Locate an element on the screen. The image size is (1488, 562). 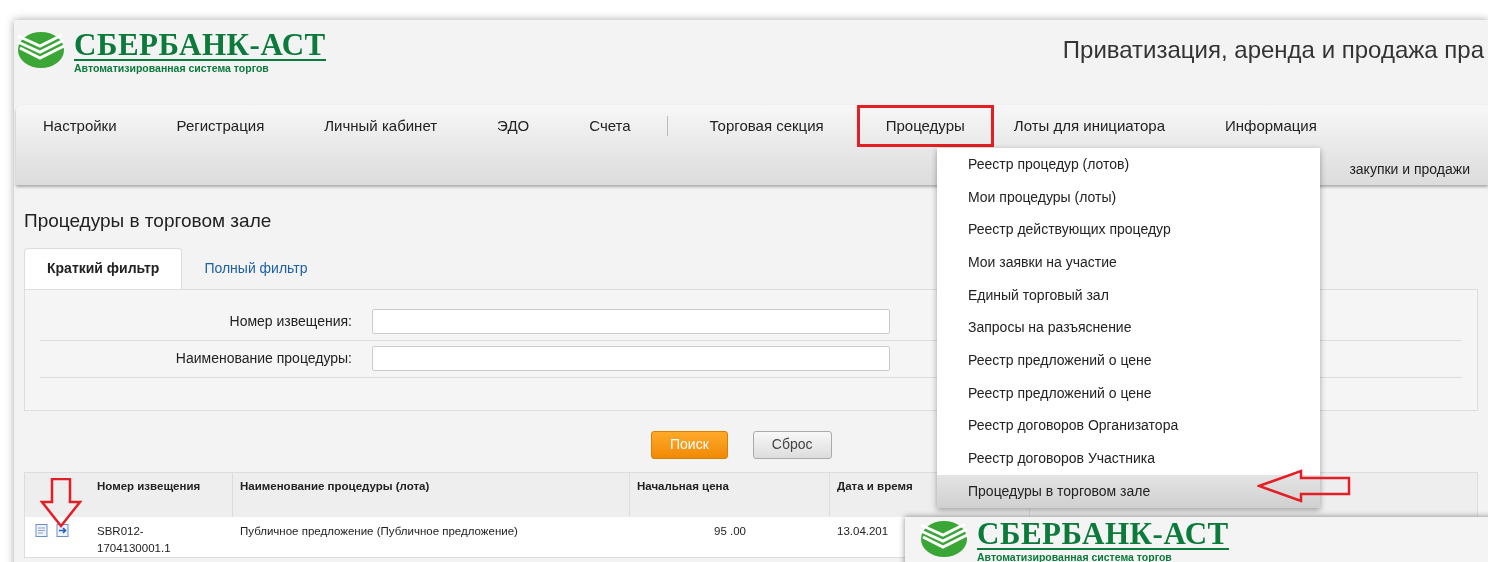
filter-tab: Краткий фильтр is located at coordinates (103, 268).